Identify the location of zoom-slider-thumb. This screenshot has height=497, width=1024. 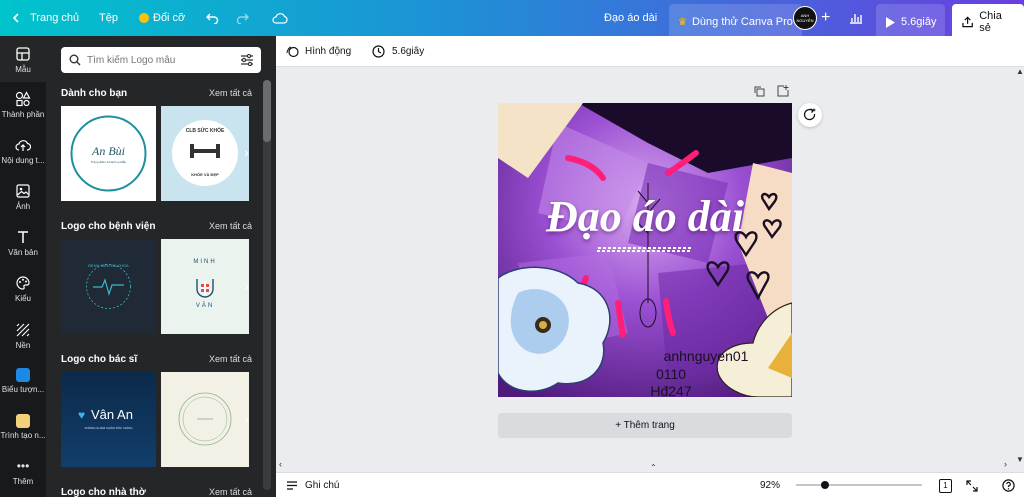
(824, 485).